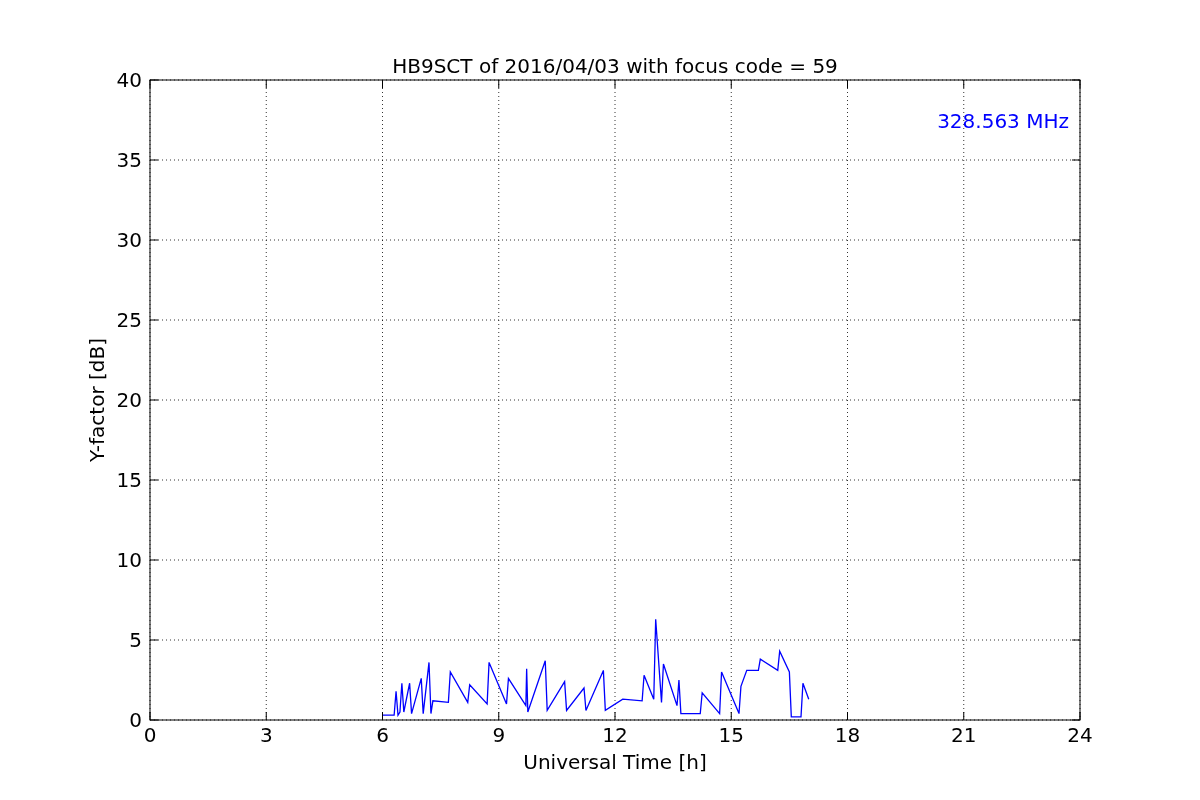  I want to click on y-tick-label: 0, so click(135, 720).